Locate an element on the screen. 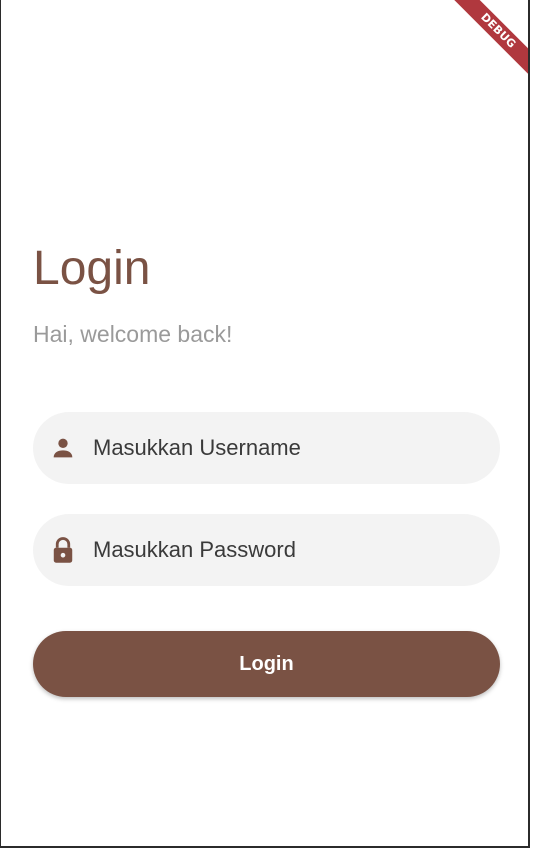  login-button: Login is located at coordinates (266, 664).